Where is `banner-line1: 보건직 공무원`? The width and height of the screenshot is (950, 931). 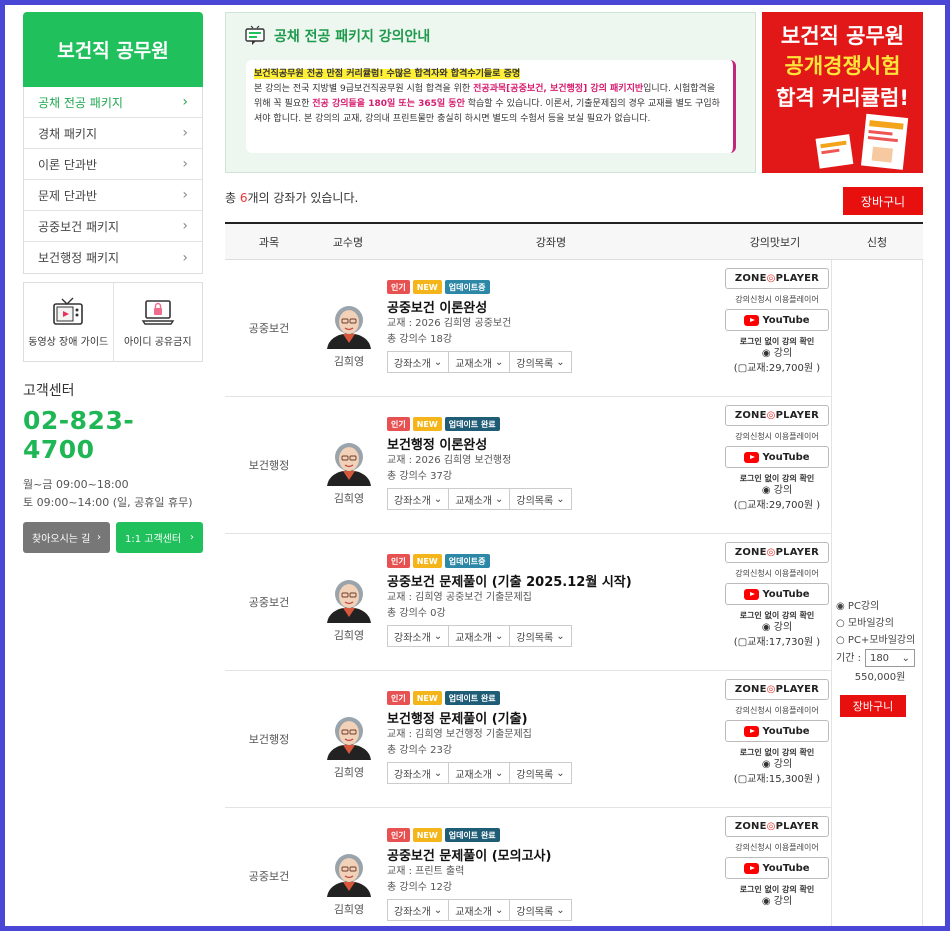
banner-line1: 보건직 공무원 is located at coordinates (842, 36).